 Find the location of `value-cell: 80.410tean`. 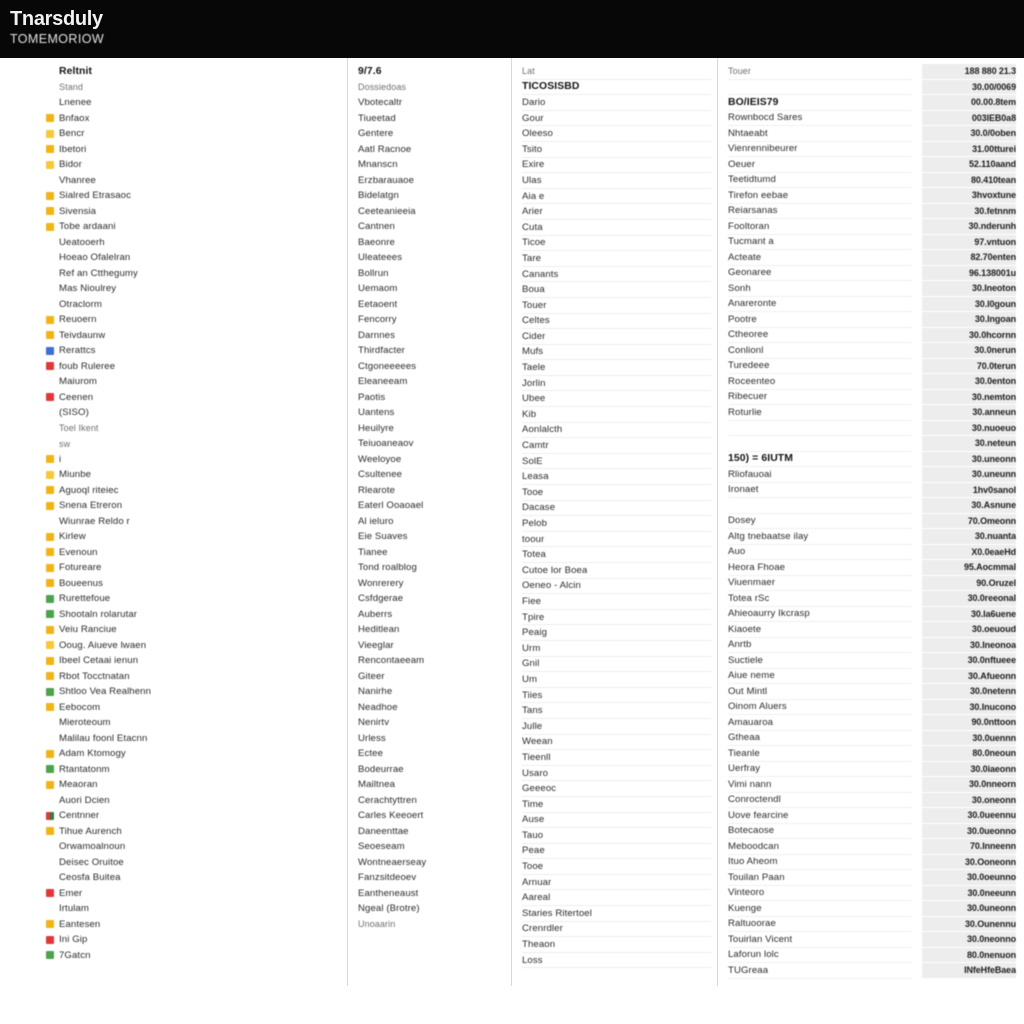

value-cell: 80.410tean is located at coordinates (969, 180).